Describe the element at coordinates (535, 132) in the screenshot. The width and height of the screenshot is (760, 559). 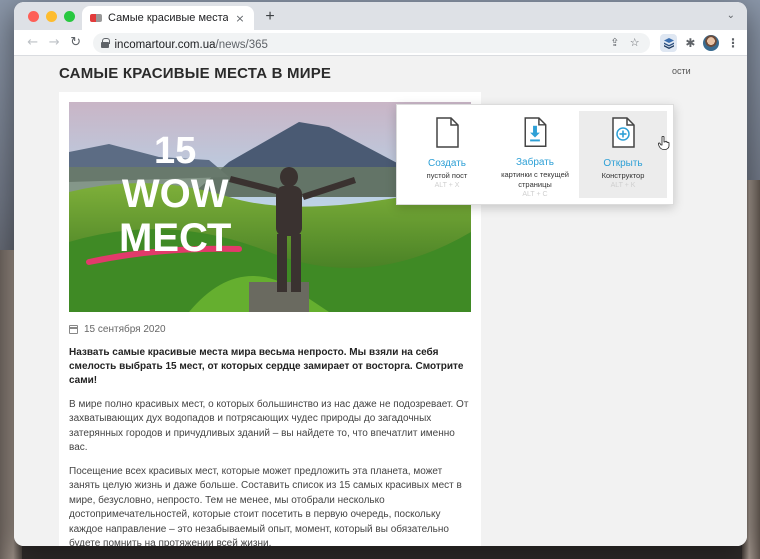
I see `download-document-icon` at that location.